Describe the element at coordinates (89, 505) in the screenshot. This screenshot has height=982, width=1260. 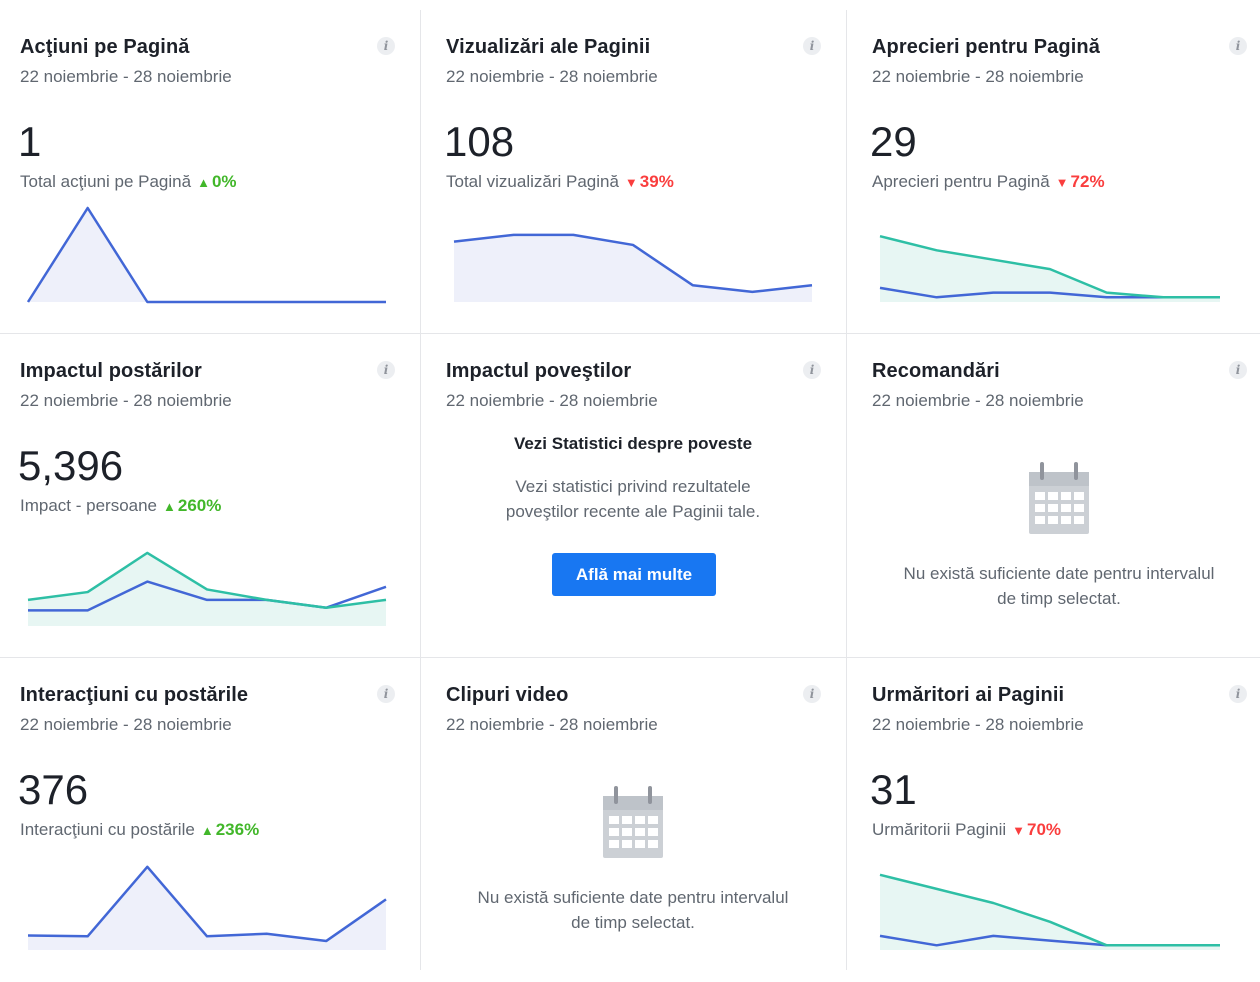
I see `metric-label-text: Impact - persoane` at that location.